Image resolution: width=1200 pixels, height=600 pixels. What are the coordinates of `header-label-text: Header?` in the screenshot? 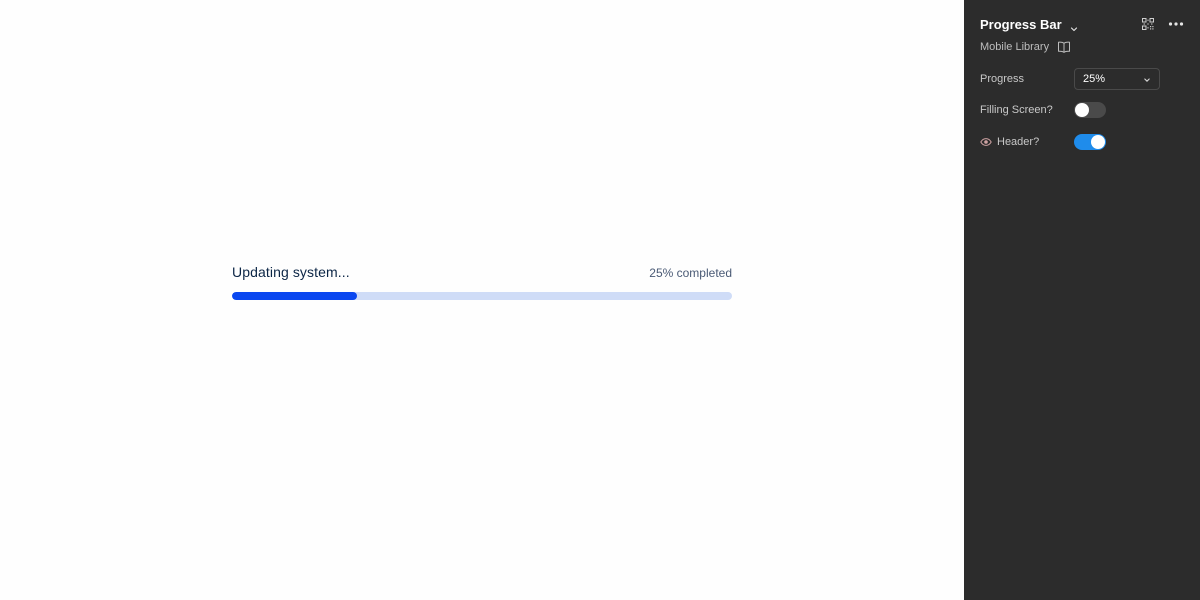 It's located at (1018, 142).